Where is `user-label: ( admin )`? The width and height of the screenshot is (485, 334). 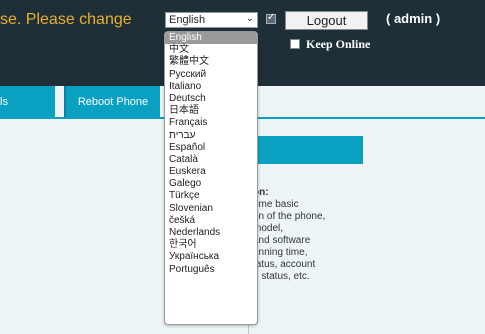
user-label: ( admin ) is located at coordinates (413, 18).